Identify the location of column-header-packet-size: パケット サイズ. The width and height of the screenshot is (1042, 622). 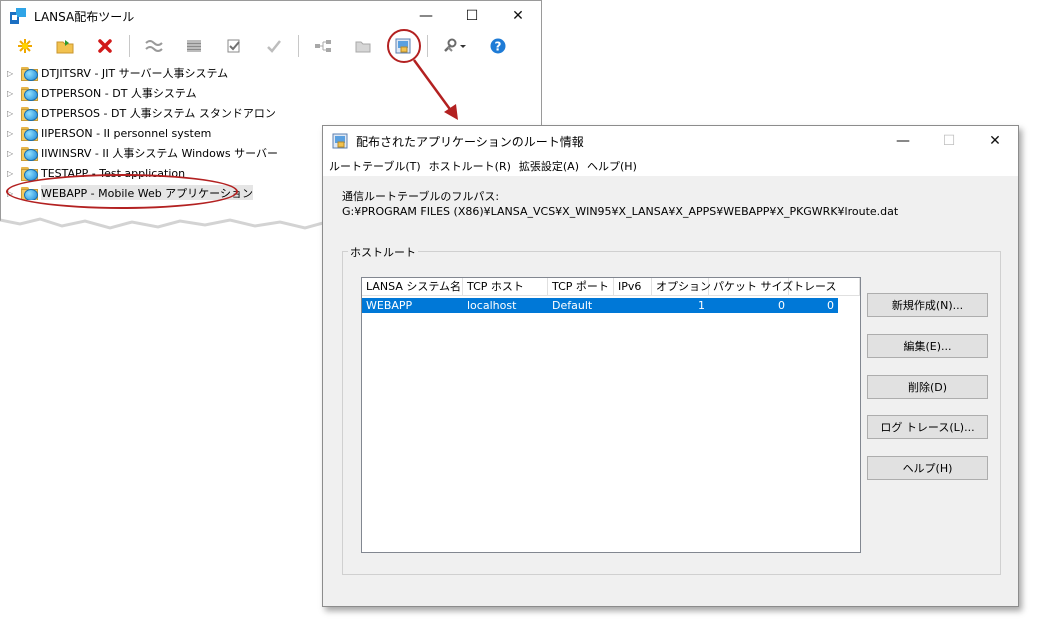
(751, 286).